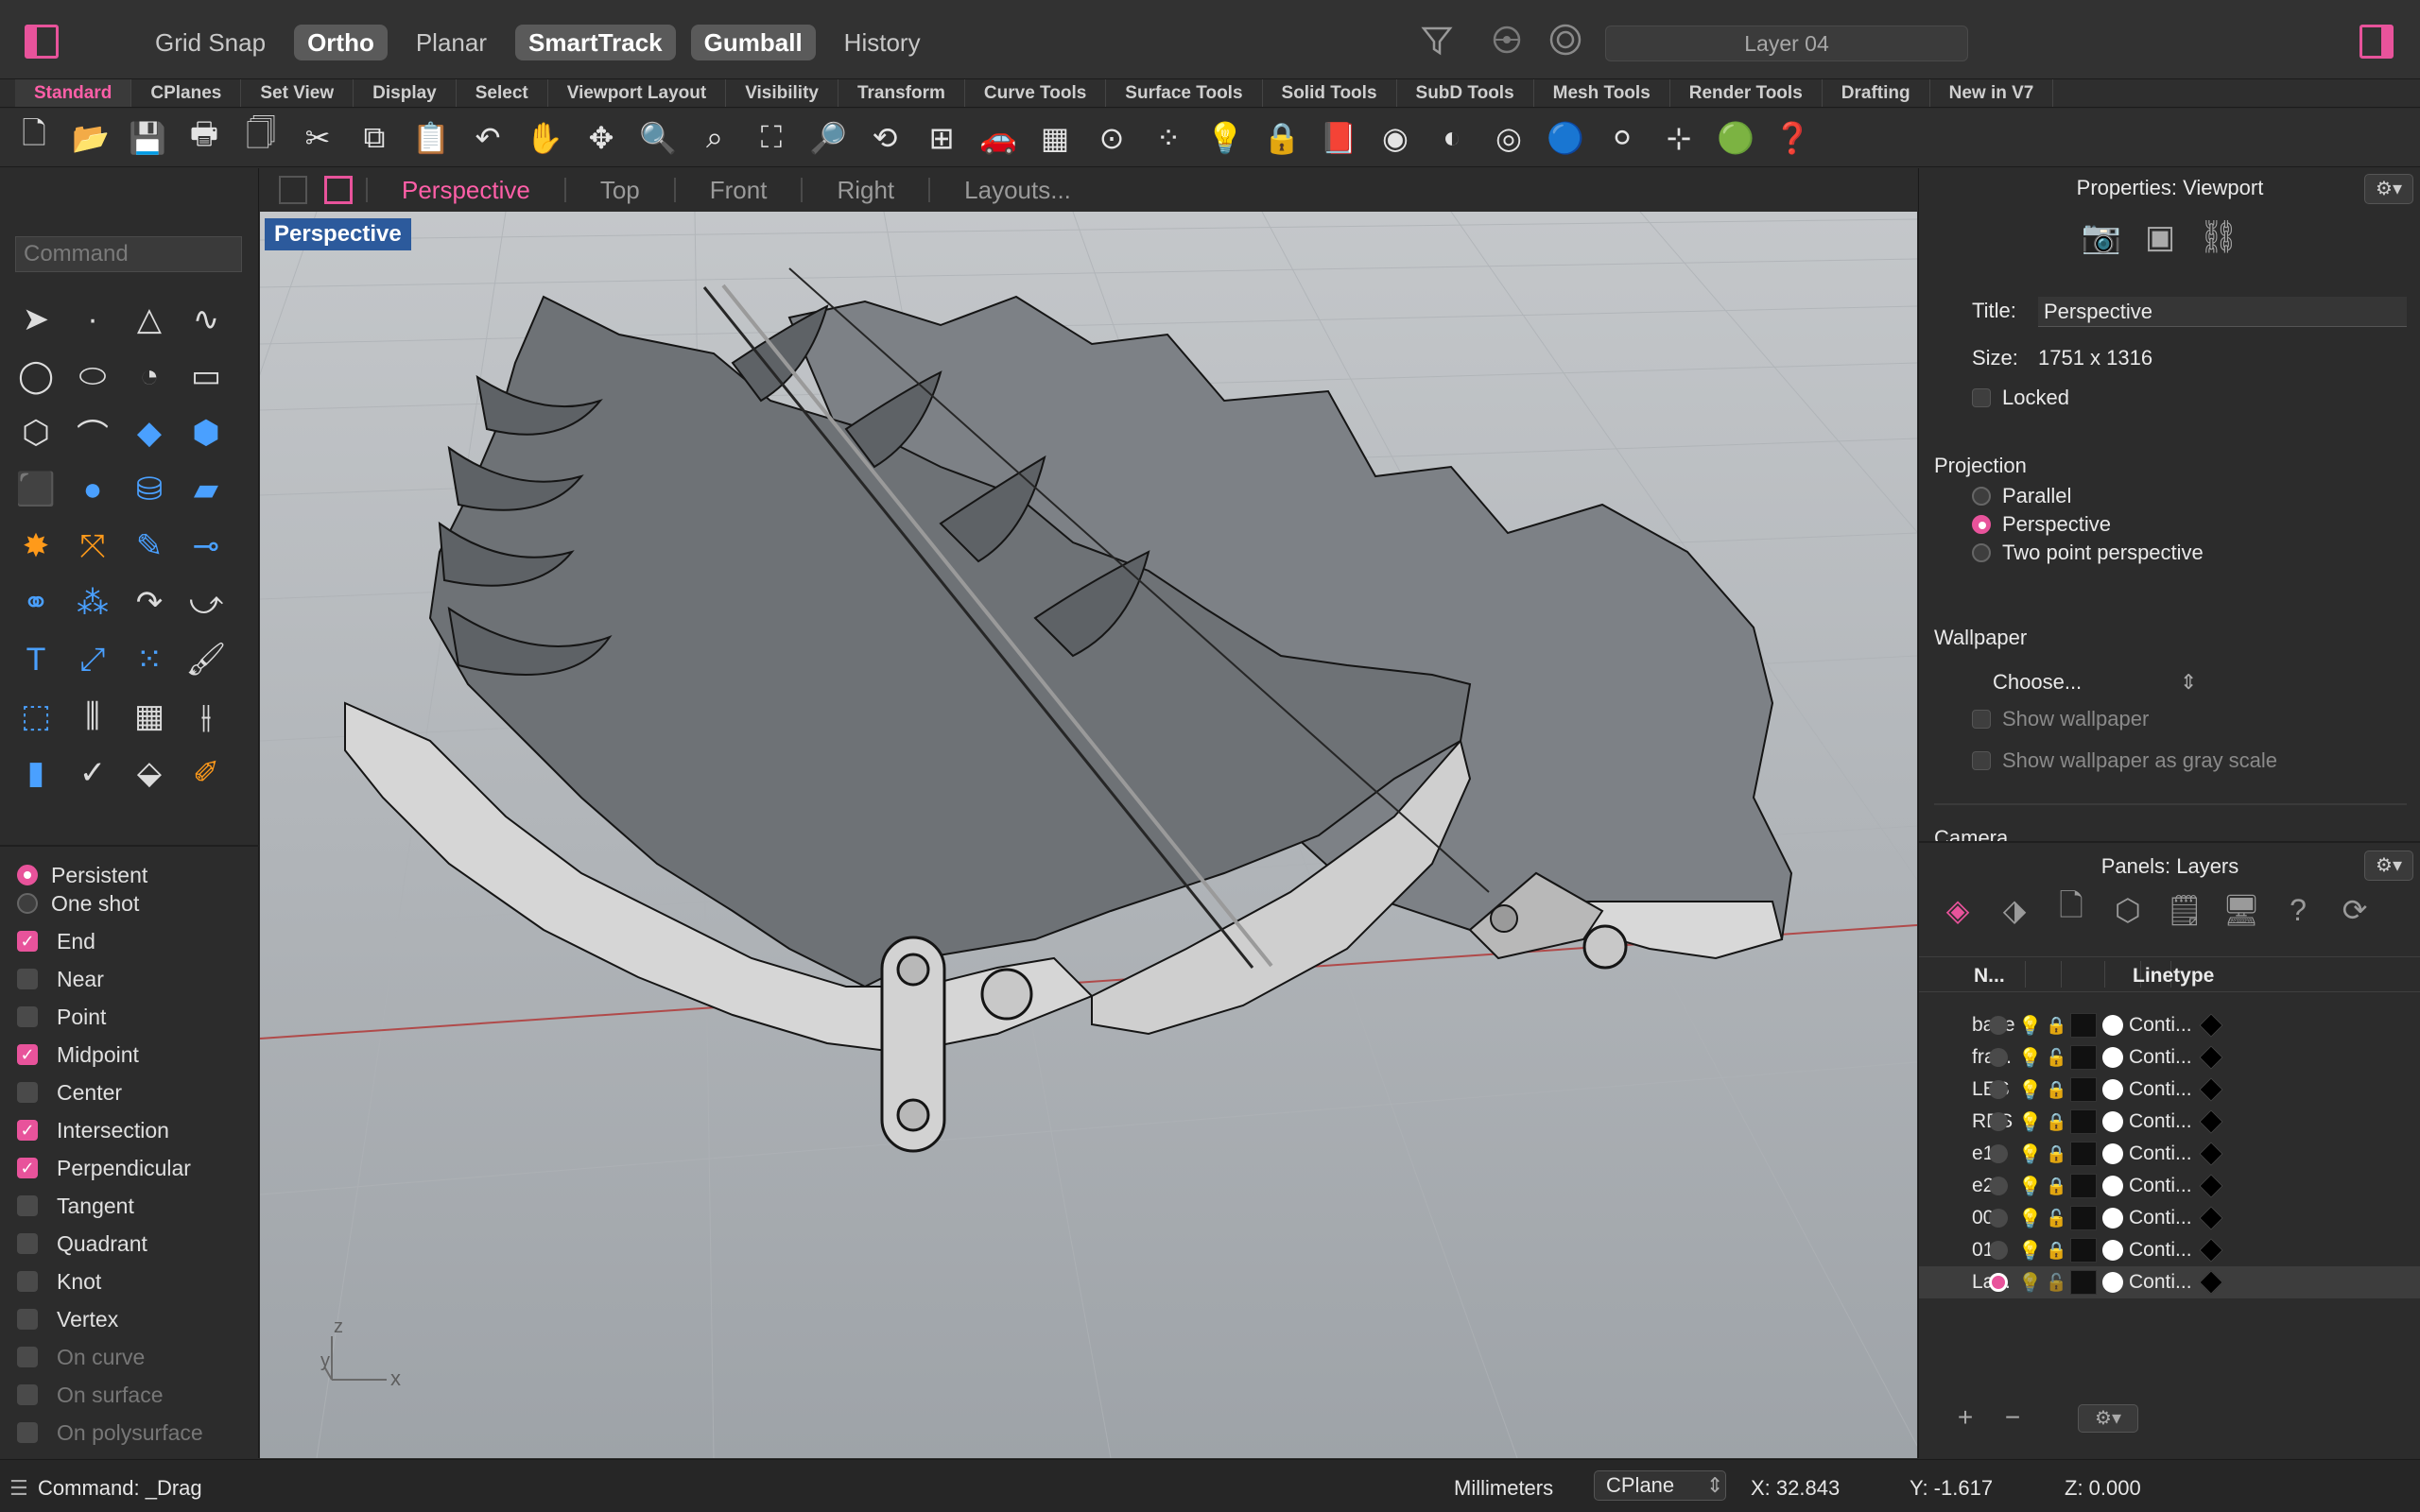  I want to click on four-view-layout-icon, so click(293, 190).